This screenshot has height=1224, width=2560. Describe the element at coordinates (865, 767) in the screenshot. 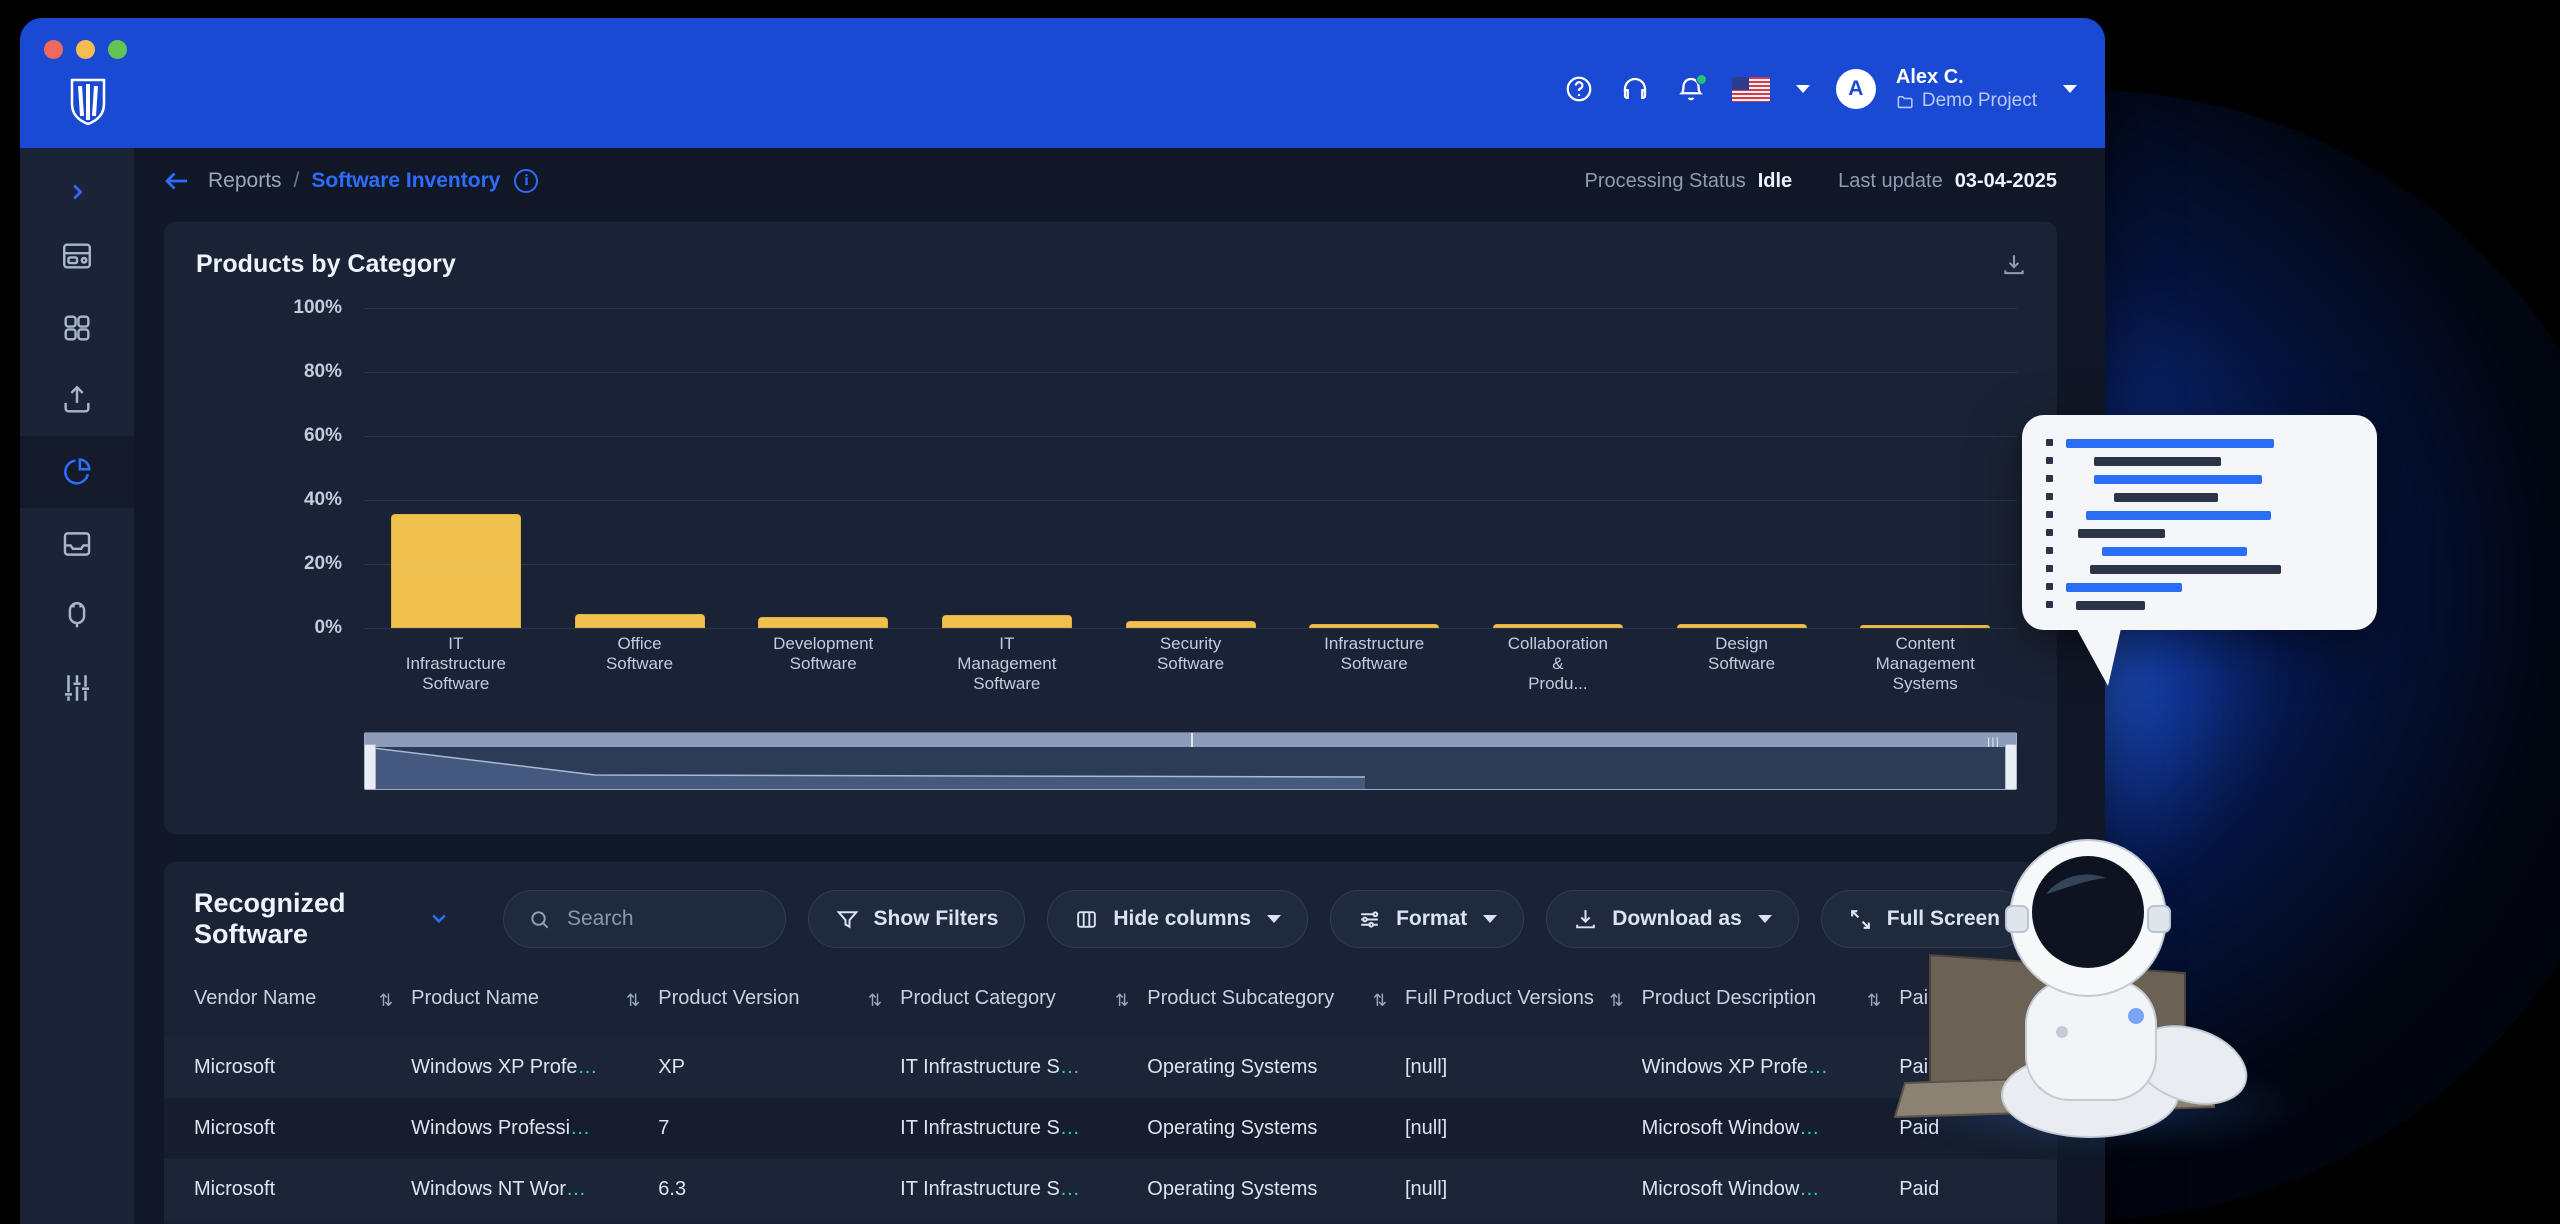

I see `mini-series-preview` at that location.